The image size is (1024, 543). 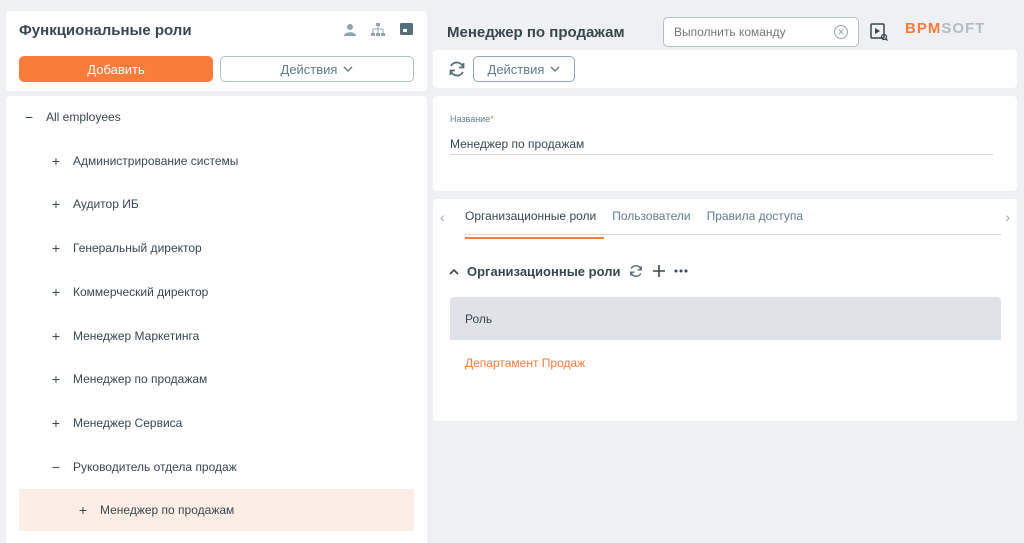 I want to click on name-field-label: Название*, so click(x=472, y=119).